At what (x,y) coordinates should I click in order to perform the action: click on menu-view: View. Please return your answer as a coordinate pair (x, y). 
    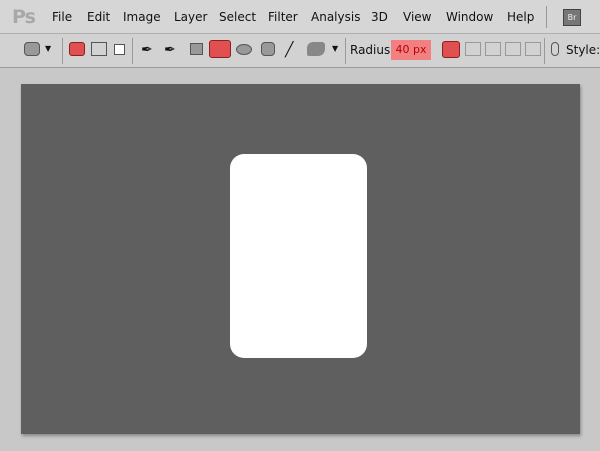
    Looking at the image, I should click on (417, 17).